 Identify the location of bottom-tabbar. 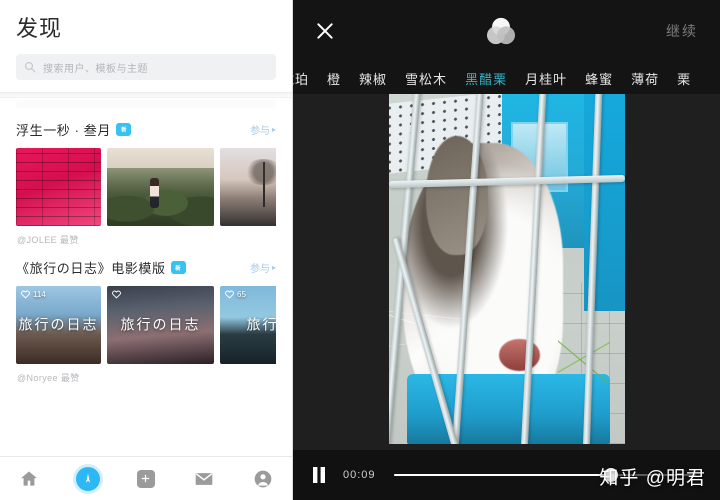
(146, 478).